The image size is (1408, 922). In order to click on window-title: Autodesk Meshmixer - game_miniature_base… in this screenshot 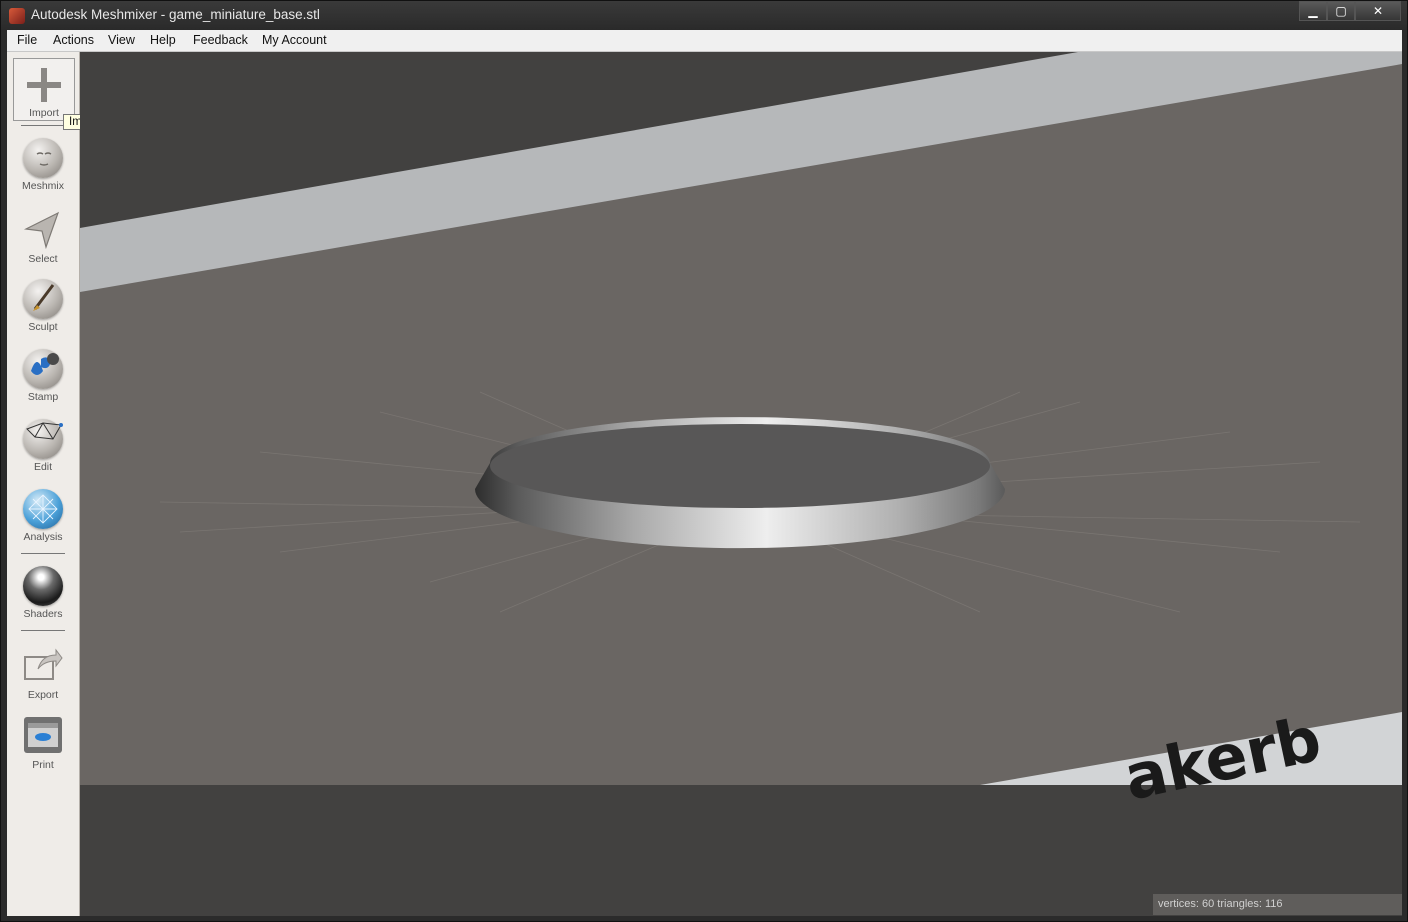, I will do `click(175, 14)`.